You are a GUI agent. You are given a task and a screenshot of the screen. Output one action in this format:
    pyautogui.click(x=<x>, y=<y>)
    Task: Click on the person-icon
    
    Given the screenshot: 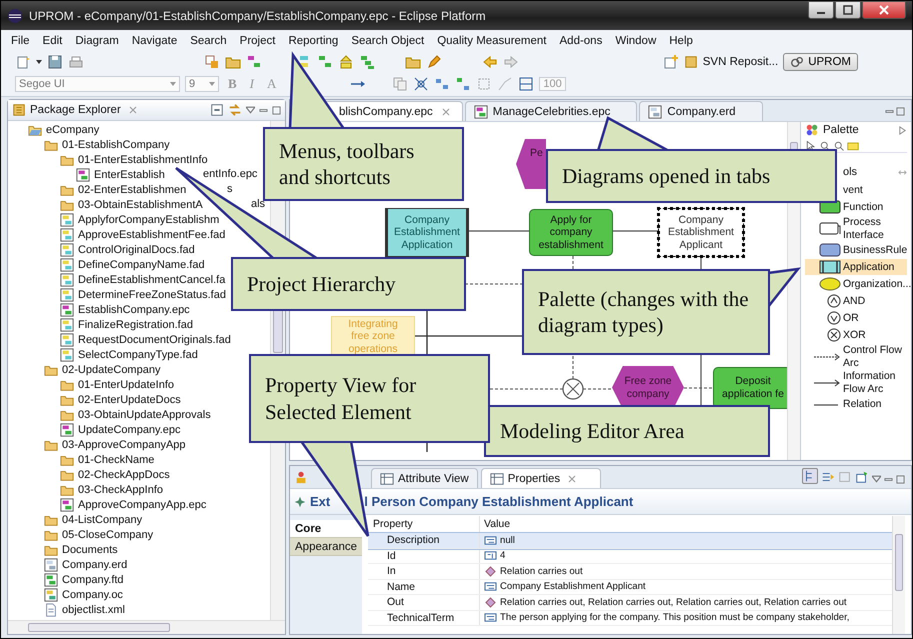 What is the action you would take?
    pyautogui.click(x=301, y=477)
    